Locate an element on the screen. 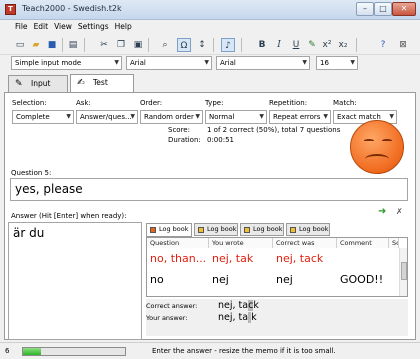 The width and height of the screenshot is (420, 359). order-select: Random order ▼ is located at coordinates (171, 117).